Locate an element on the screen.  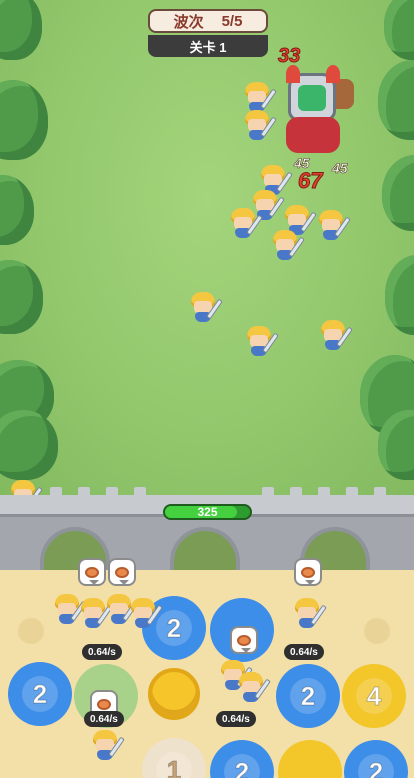
wall-hp-bar: 325 is located at coordinates (207, 512).